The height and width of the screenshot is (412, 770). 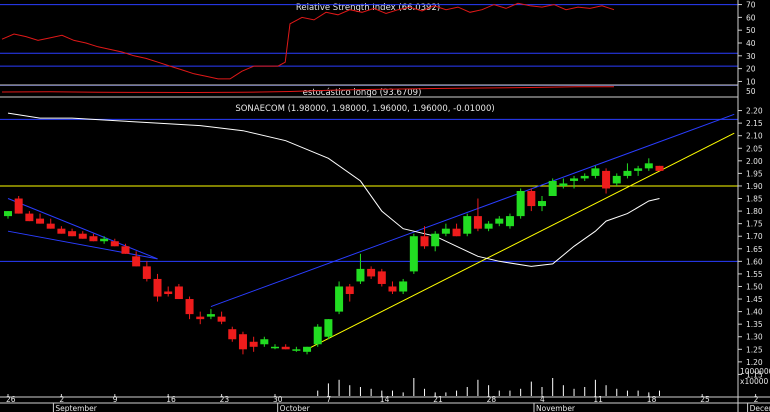 I want to click on price-tick-label-1: 1.20, so click(x=754, y=362).